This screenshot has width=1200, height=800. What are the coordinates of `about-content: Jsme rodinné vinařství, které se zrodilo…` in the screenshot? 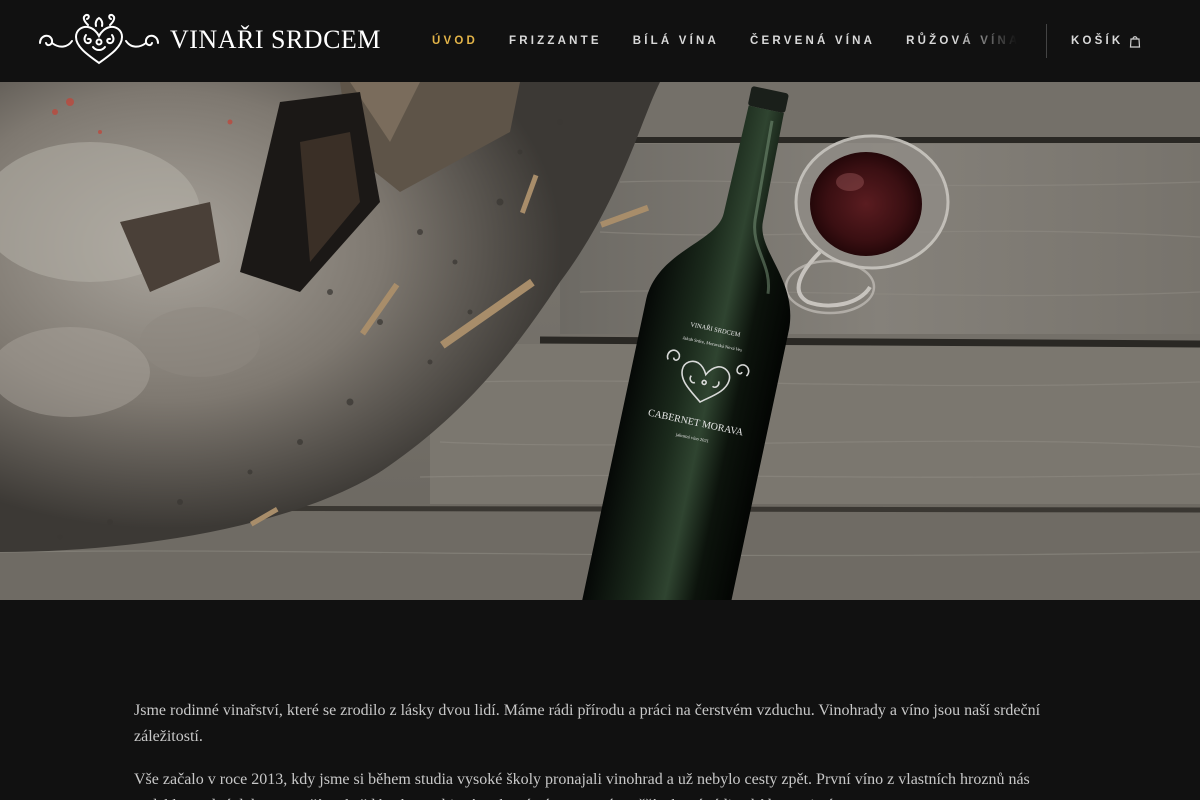 It's located at (599, 749).